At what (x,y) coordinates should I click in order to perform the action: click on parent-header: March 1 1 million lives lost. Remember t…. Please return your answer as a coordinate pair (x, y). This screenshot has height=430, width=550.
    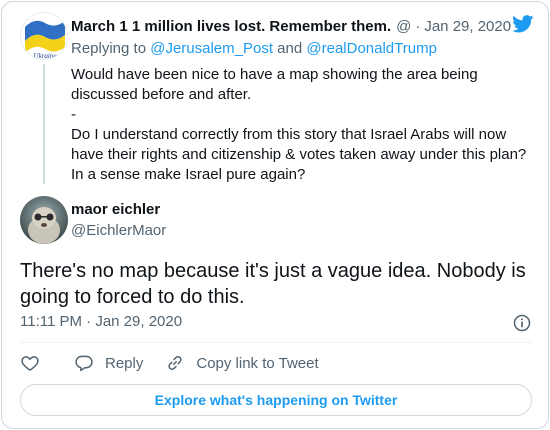
    Looking at the image, I should click on (291, 26).